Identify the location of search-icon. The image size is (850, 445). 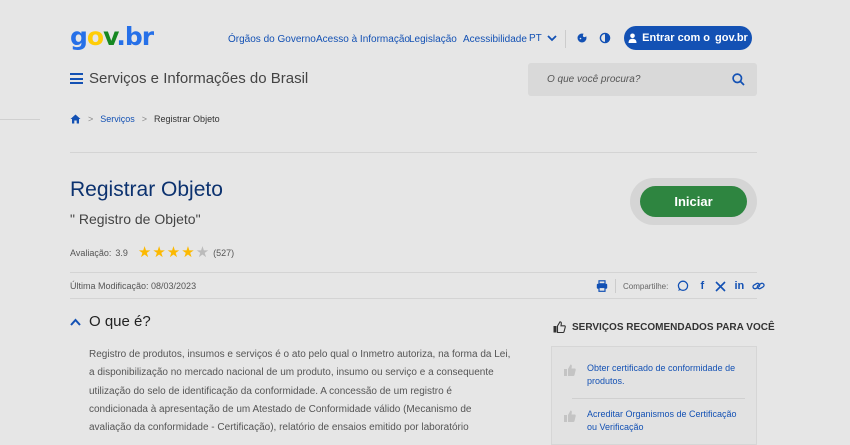
(738, 79).